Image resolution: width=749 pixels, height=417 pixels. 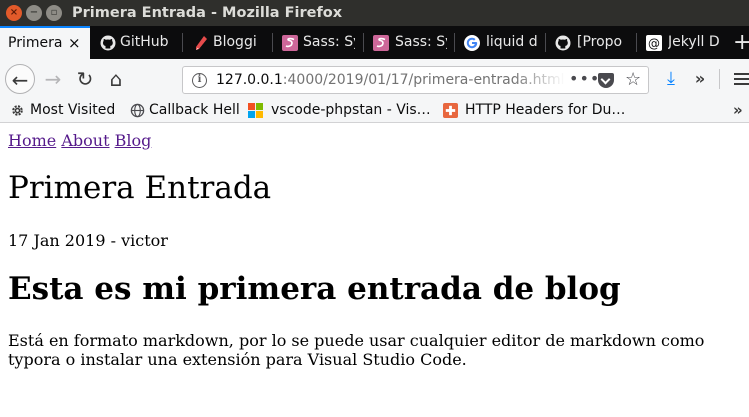 What do you see at coordinates (633, 80) in the screenshot?
I see `bookmark-star-icon: ☆` at bounding box center [633, 80].